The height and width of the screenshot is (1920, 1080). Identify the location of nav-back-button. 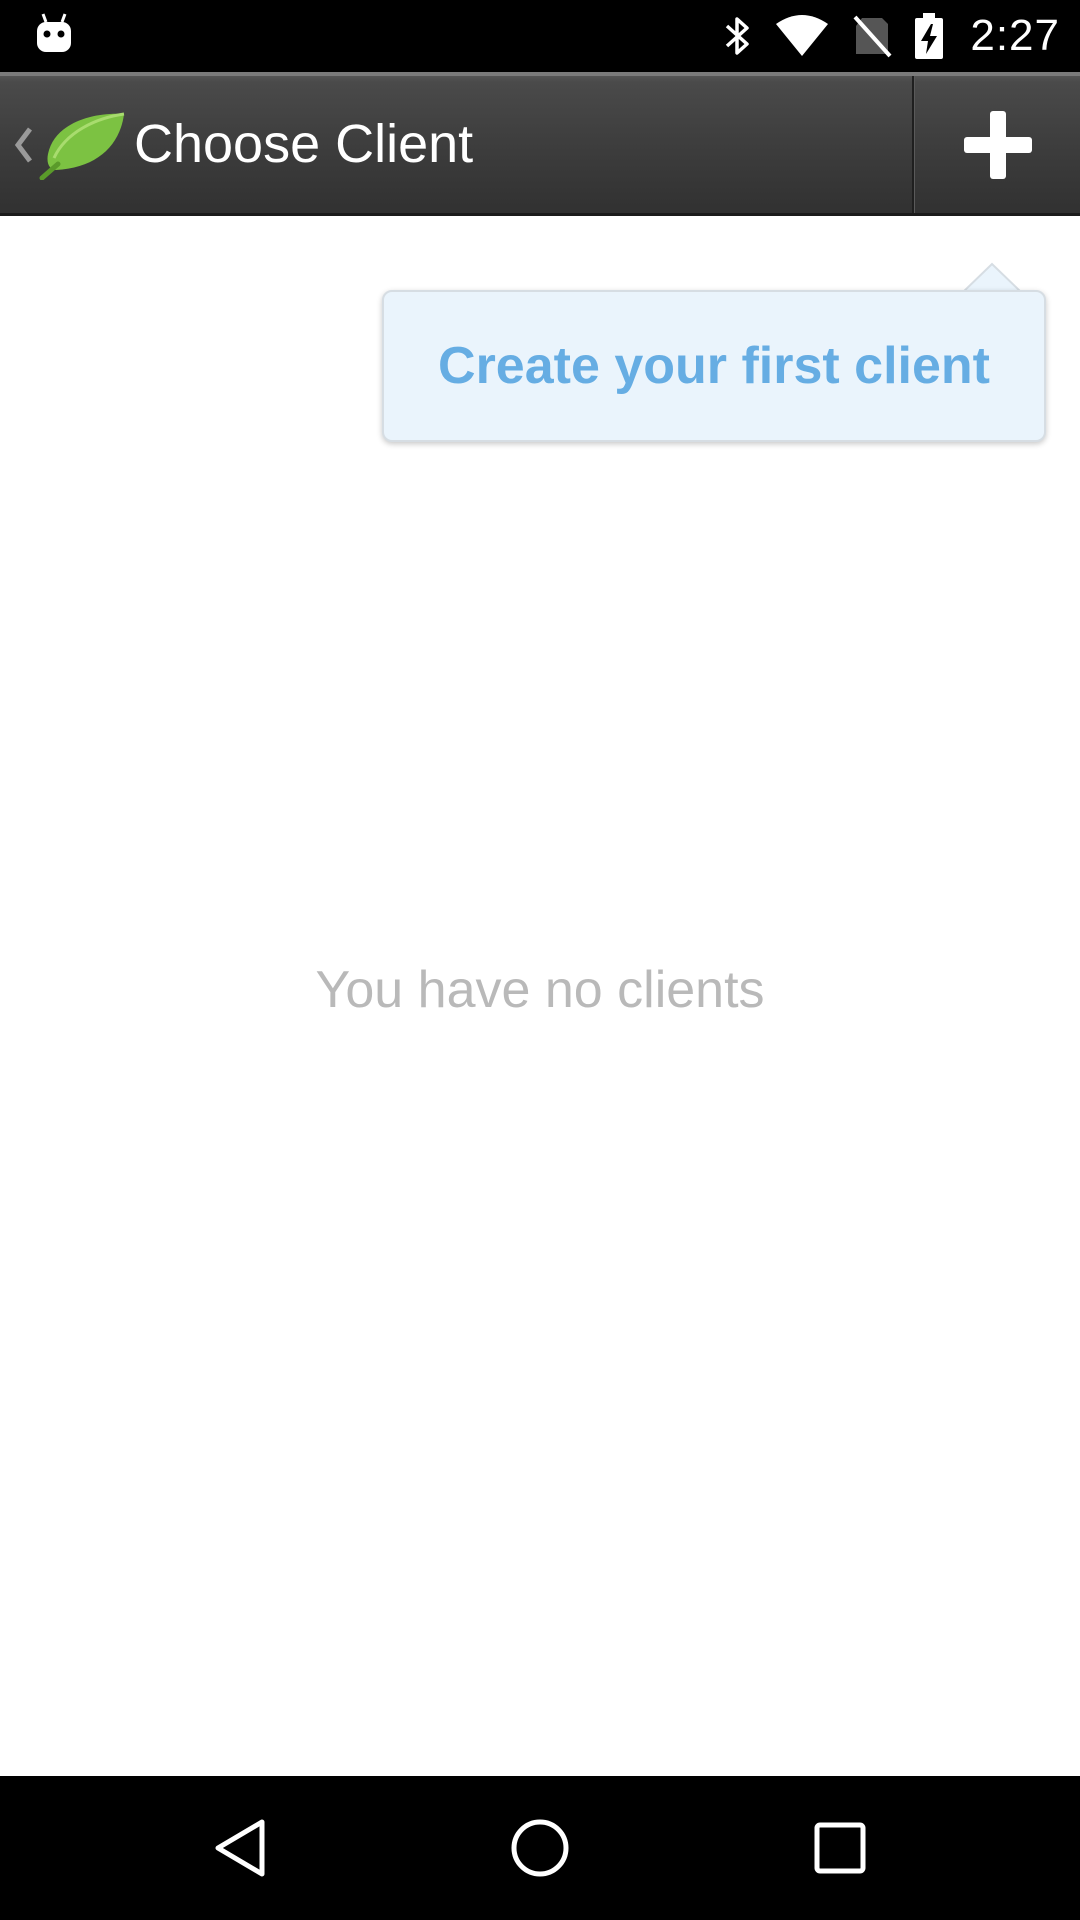
(240, 1848).